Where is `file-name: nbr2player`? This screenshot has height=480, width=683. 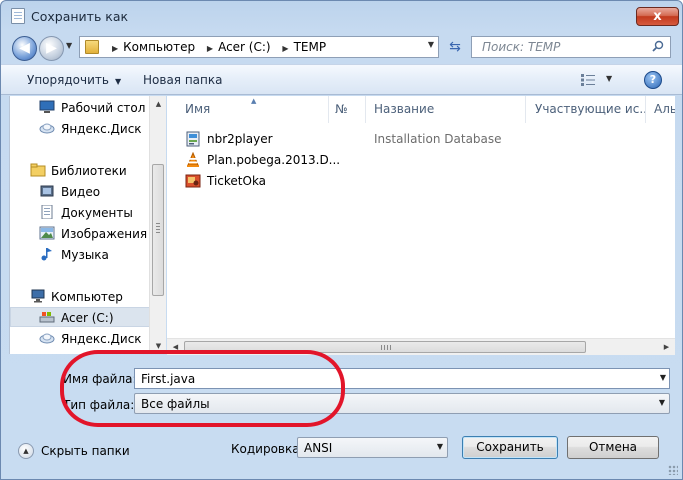 file-name: nbr2player is located at coordinates (240, 139).